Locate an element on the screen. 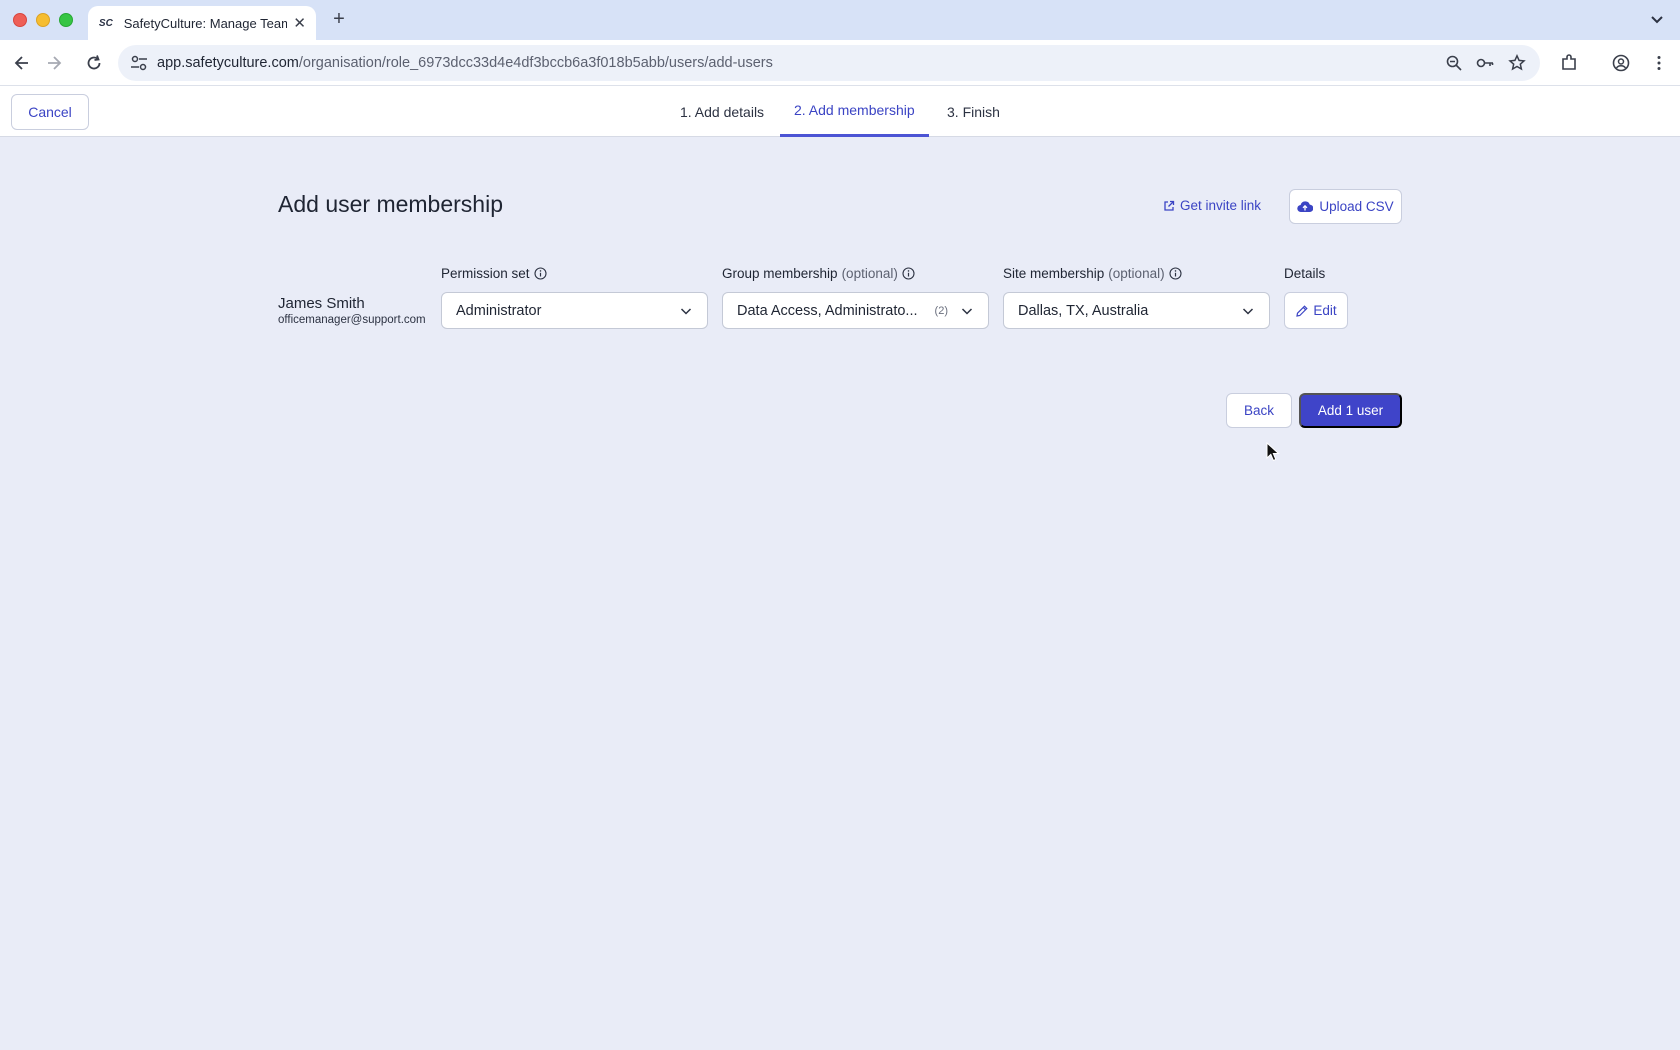 The width and height of the screenshot is (1680, 1050). permission-set-label: Permission set is located at coordinates (494, 273).